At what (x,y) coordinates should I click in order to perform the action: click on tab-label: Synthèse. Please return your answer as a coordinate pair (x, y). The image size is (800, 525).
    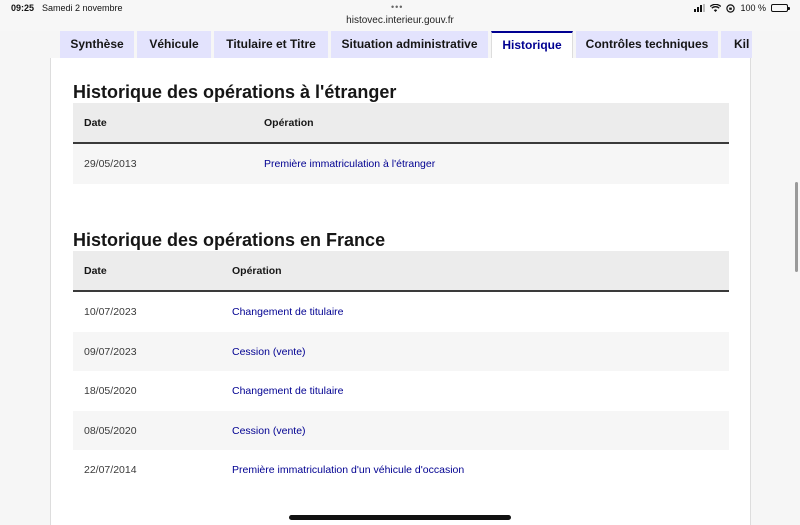
    Looking at the image, I should click on (97, 44).